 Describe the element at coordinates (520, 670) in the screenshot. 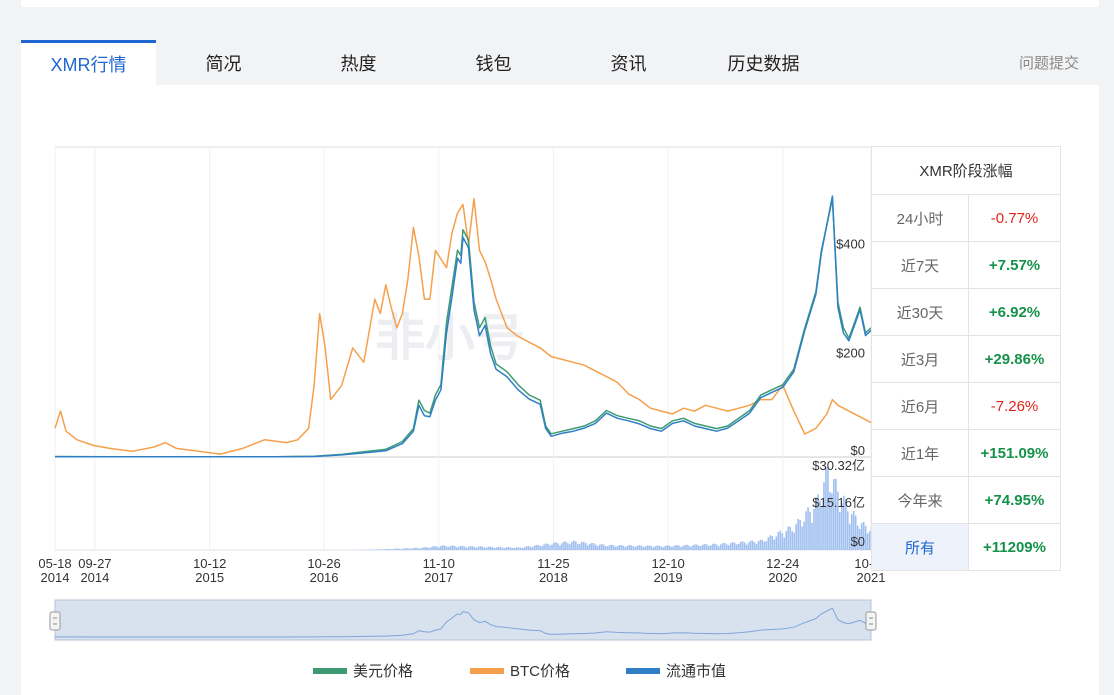

I see `legend-btc: BTC价格` at that location.